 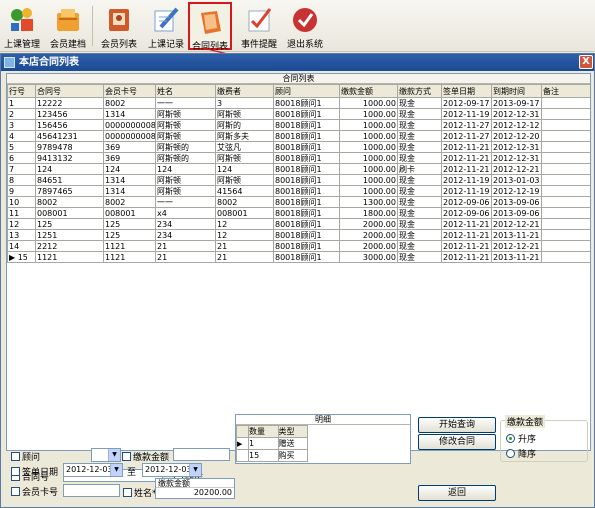 What do you see at coordinates (119, 26) in the screenshot?
I see `toolbar-member-list-button: 会员列表` at bounding box center [119, 26].